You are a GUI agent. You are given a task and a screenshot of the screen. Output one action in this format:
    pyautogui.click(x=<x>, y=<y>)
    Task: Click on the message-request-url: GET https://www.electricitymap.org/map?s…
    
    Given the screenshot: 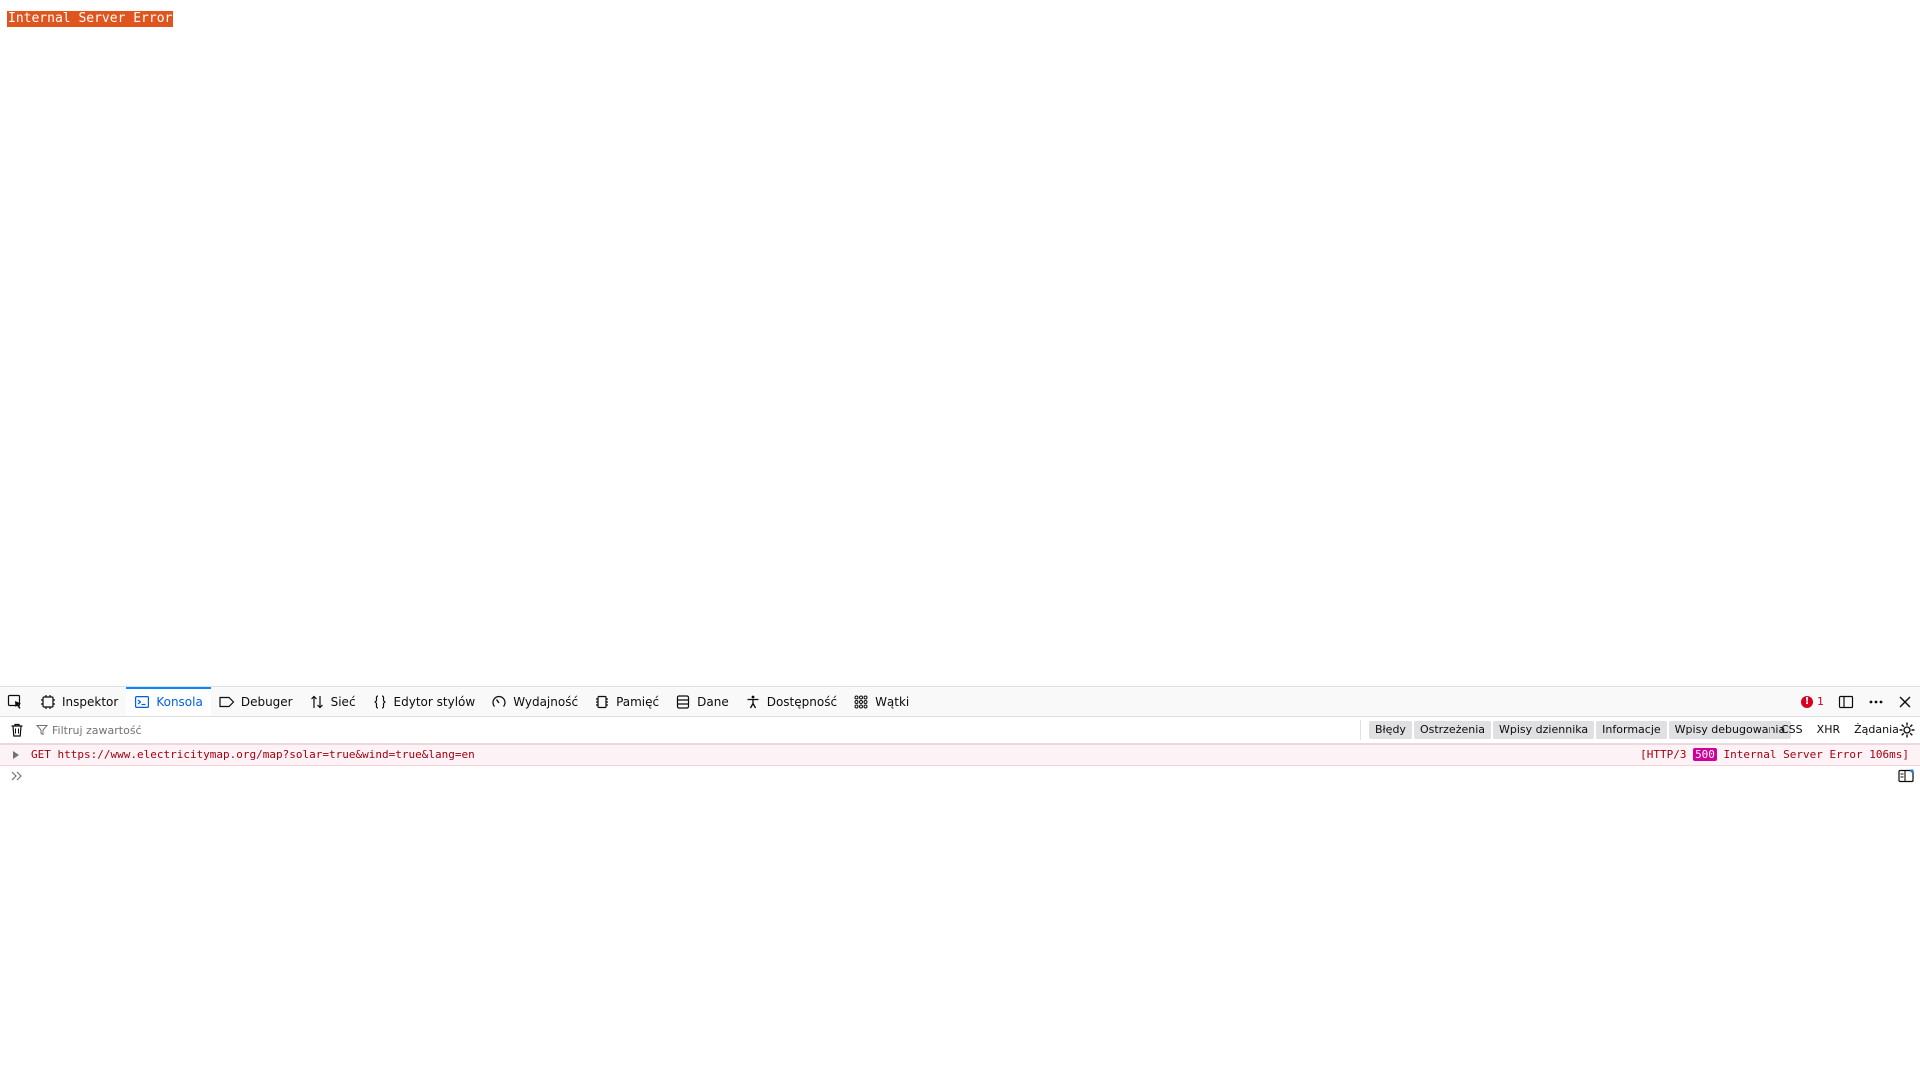 What is the action you would take?
    pyautogui.click(x=253, y=755)
    